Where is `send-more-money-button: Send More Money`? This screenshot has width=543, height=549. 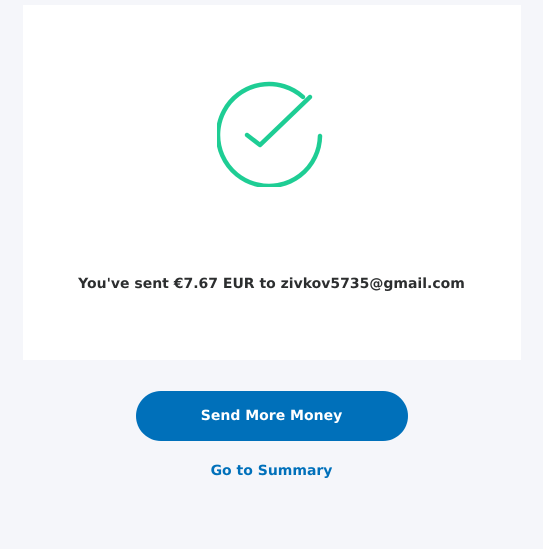 send-more-money-button: Send More Money is located at coordinates (272, 416).